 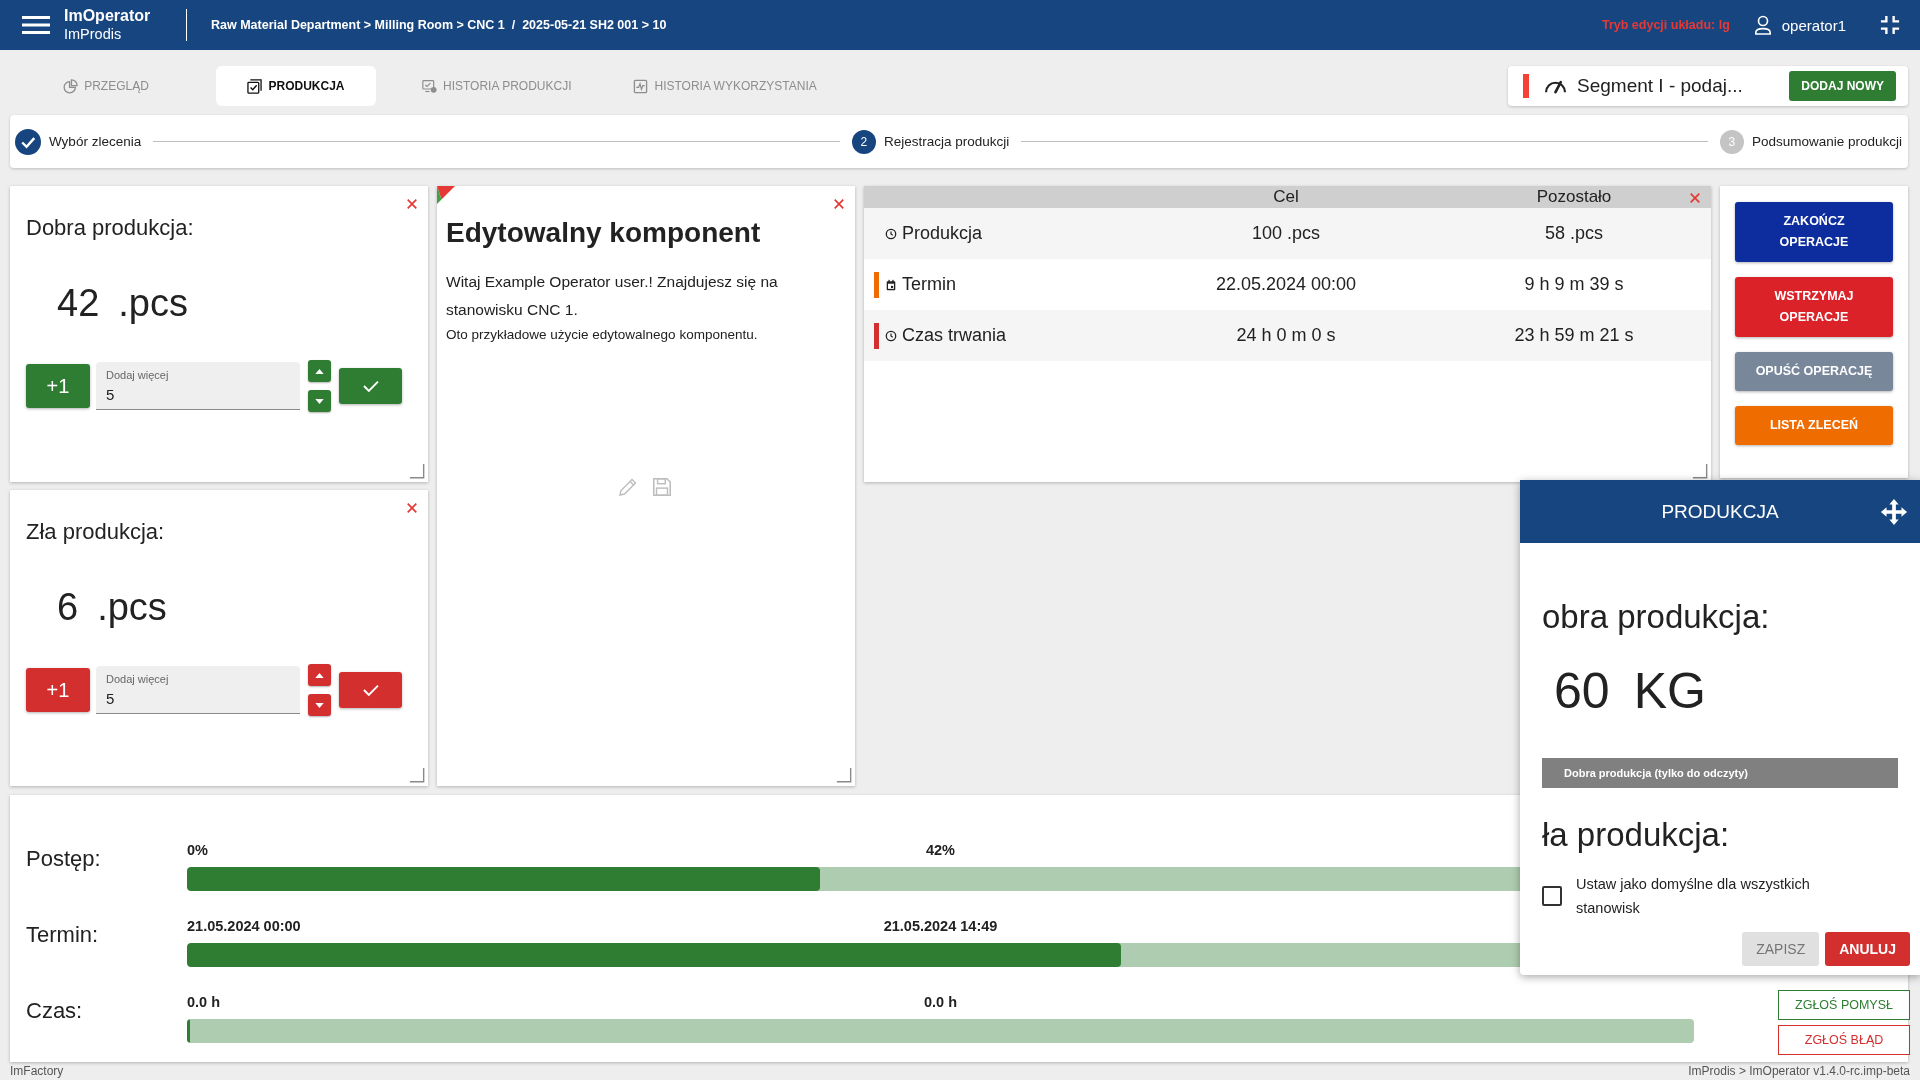 What do you see at coordinates (429, 86) in the screenshot?
I see `monitor-clock-icon` at bounding box center [429, 86].